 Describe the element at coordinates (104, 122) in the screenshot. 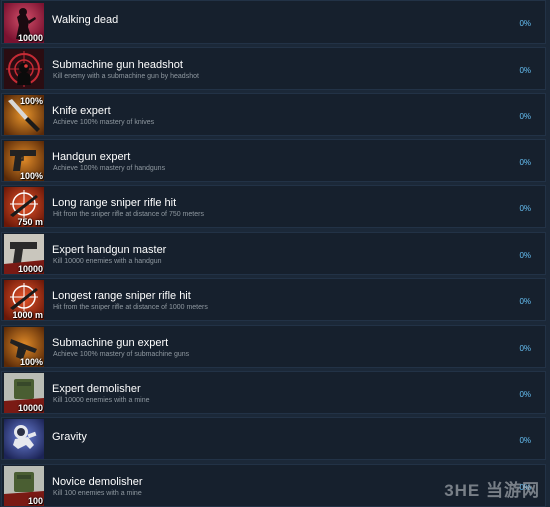

I see `achievement-description: Achieve 100% mastery of knives` at that location.